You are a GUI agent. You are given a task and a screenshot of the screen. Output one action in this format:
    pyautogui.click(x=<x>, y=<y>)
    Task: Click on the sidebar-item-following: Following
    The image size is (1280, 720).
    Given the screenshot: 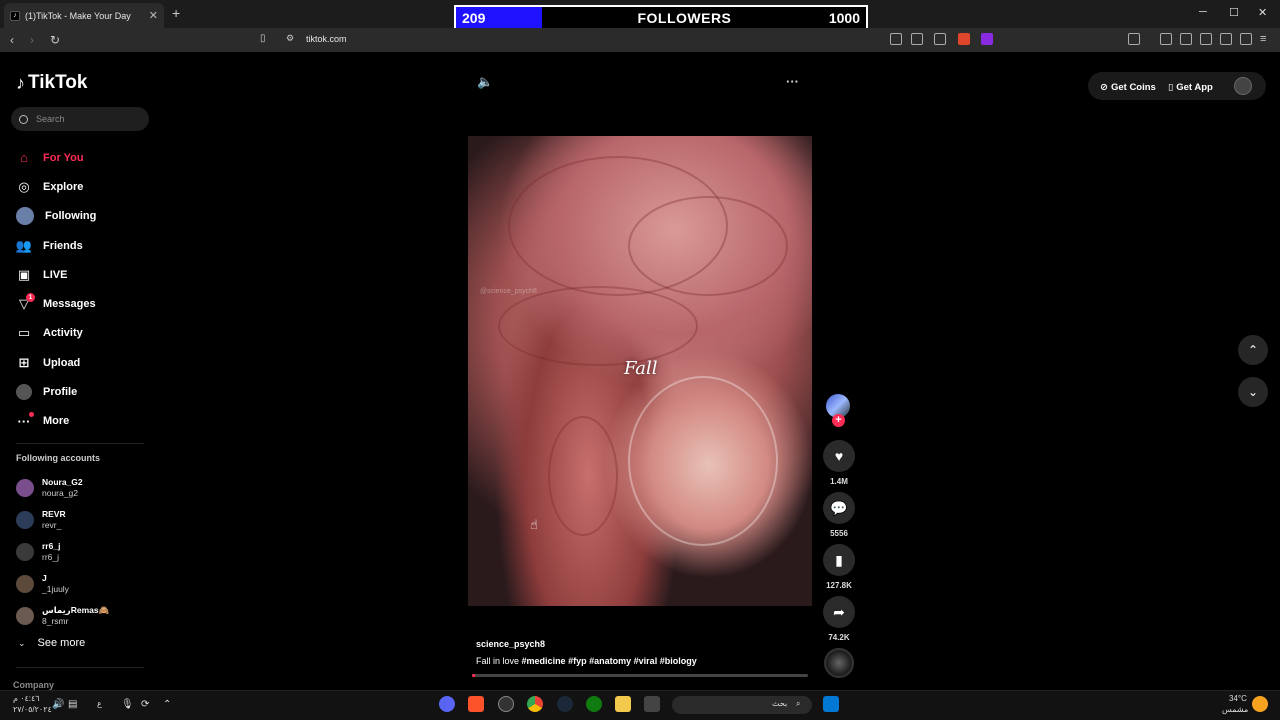 What is the action you would take?
    pyautogui.click(x=86, y=216)
    